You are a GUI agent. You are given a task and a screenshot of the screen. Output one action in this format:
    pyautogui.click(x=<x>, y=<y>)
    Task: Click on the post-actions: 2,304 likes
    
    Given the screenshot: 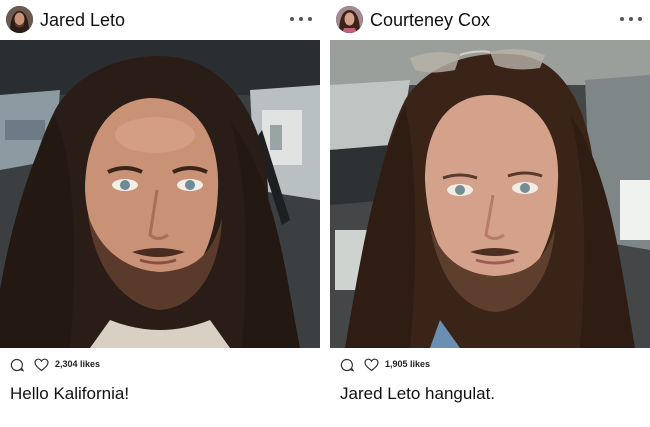 What is the action you would take?
    pyautogui.click(x=160, y=365)
    